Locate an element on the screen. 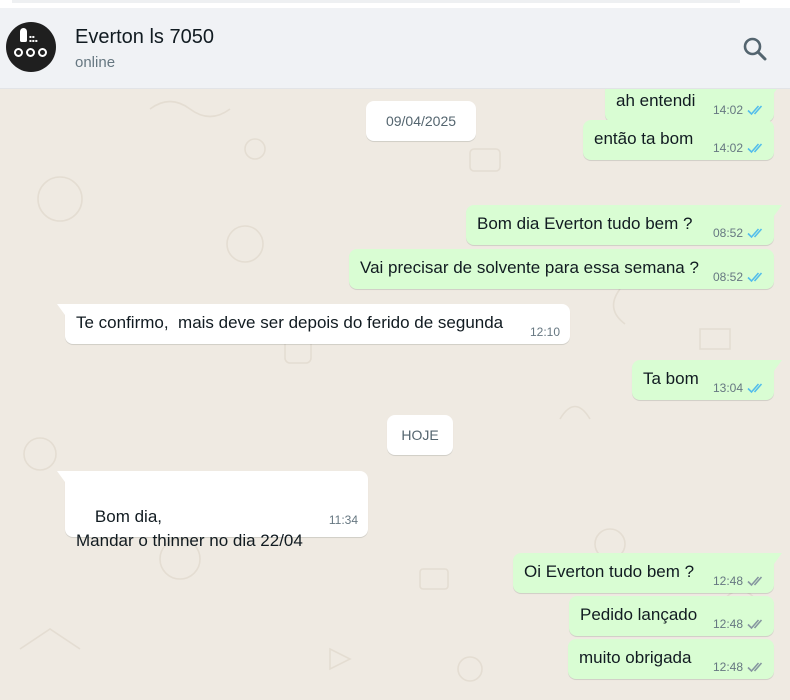 This screenshot has height=700, width=790. message-bubble: muito obrigada 12:48 is located at coordinates (671, 659).